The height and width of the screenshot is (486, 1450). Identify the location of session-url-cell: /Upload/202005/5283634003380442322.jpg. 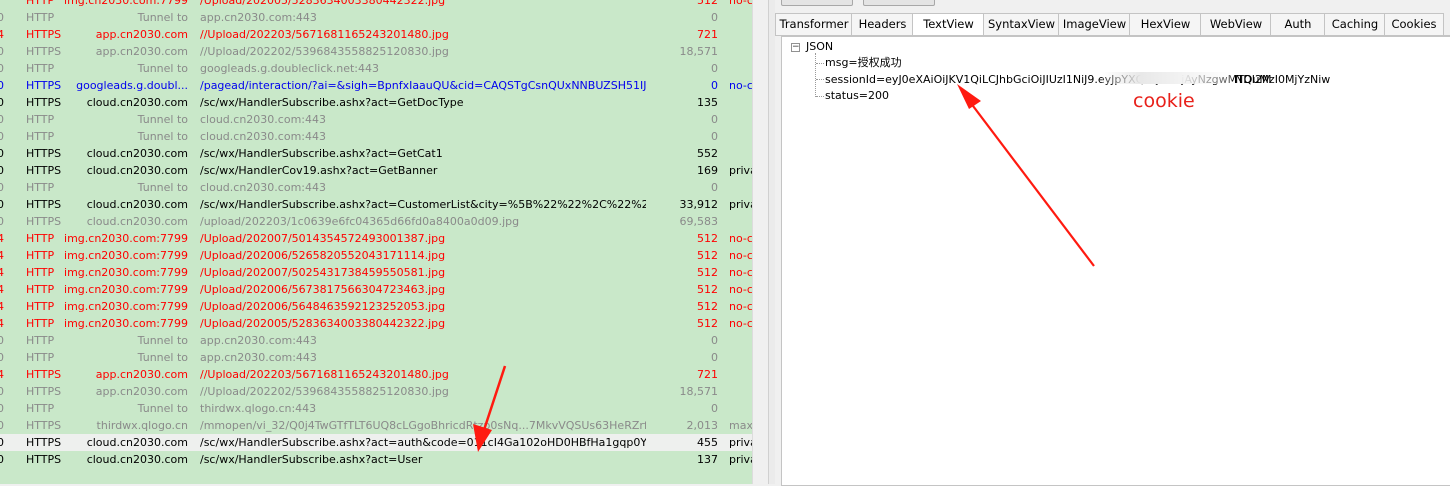
(323, 323).